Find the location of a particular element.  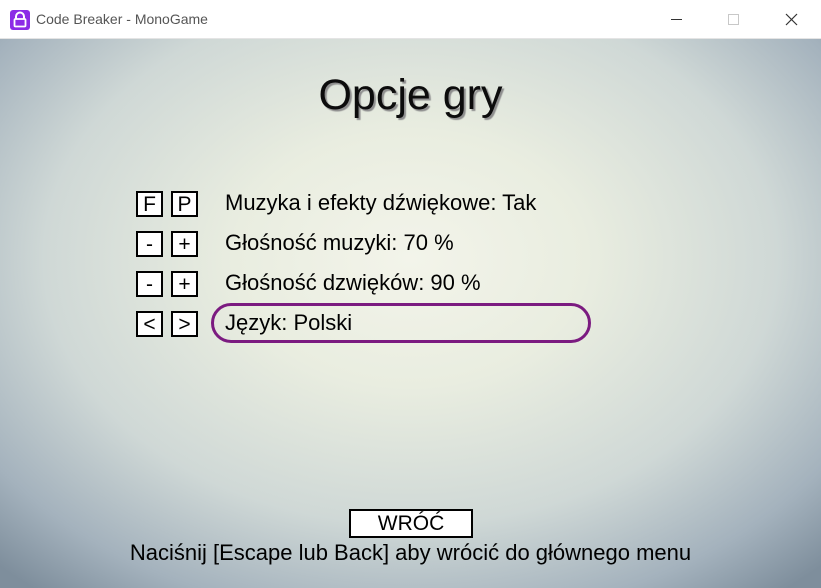

page-title: Opcje gry is located at coordinates (410, 95).